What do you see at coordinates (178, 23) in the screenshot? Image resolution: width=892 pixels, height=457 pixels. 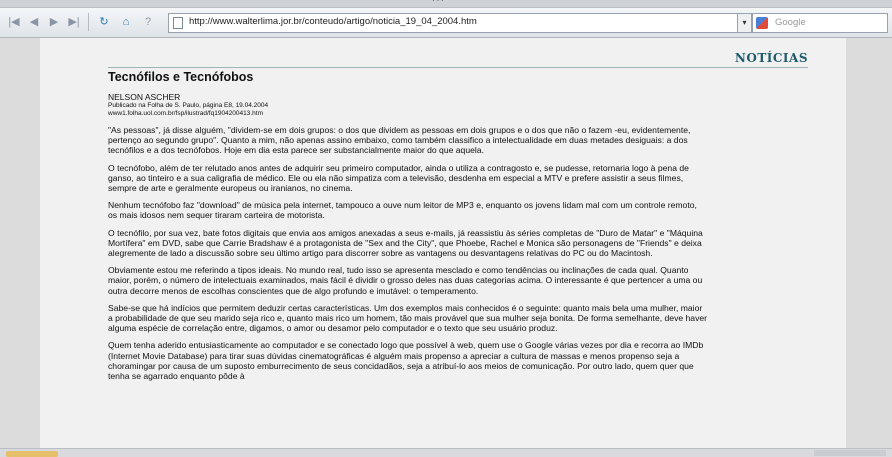 I see `page-icon` at bounding box center [178, 23].